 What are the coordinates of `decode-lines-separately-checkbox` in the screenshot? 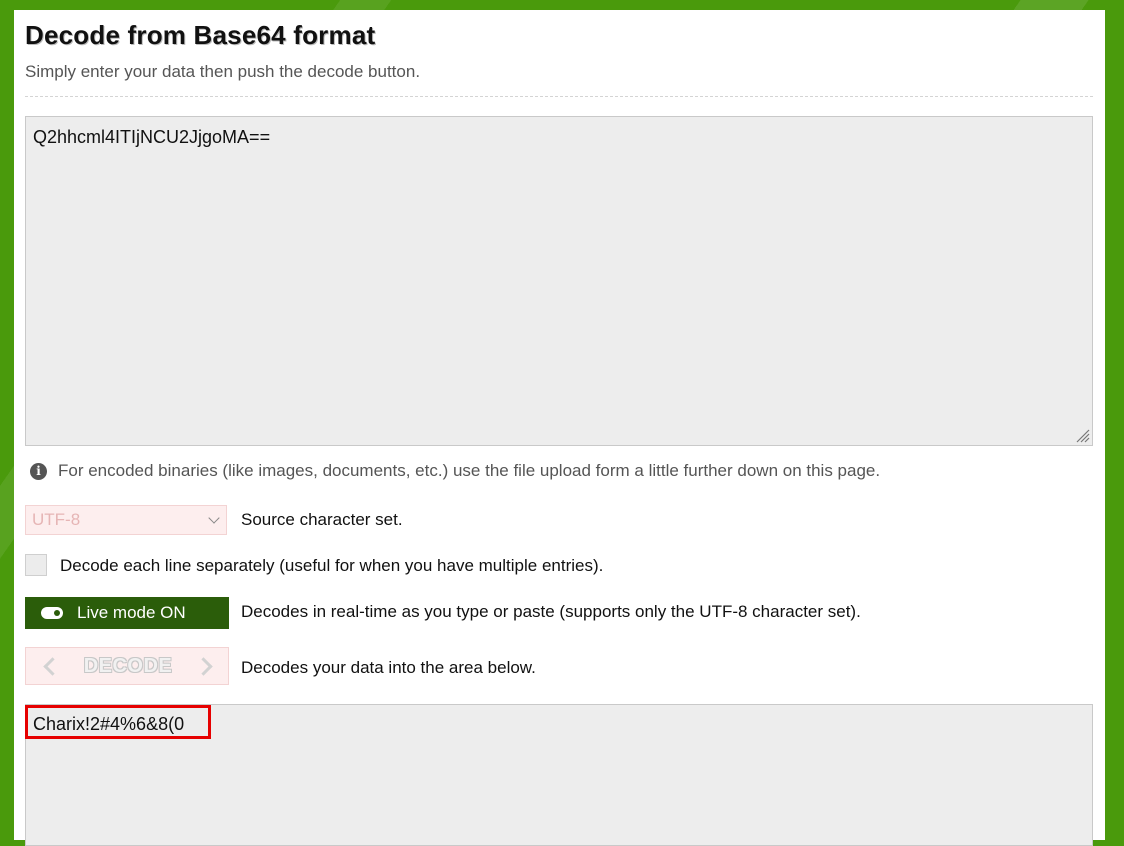 It's located at (36, 565).